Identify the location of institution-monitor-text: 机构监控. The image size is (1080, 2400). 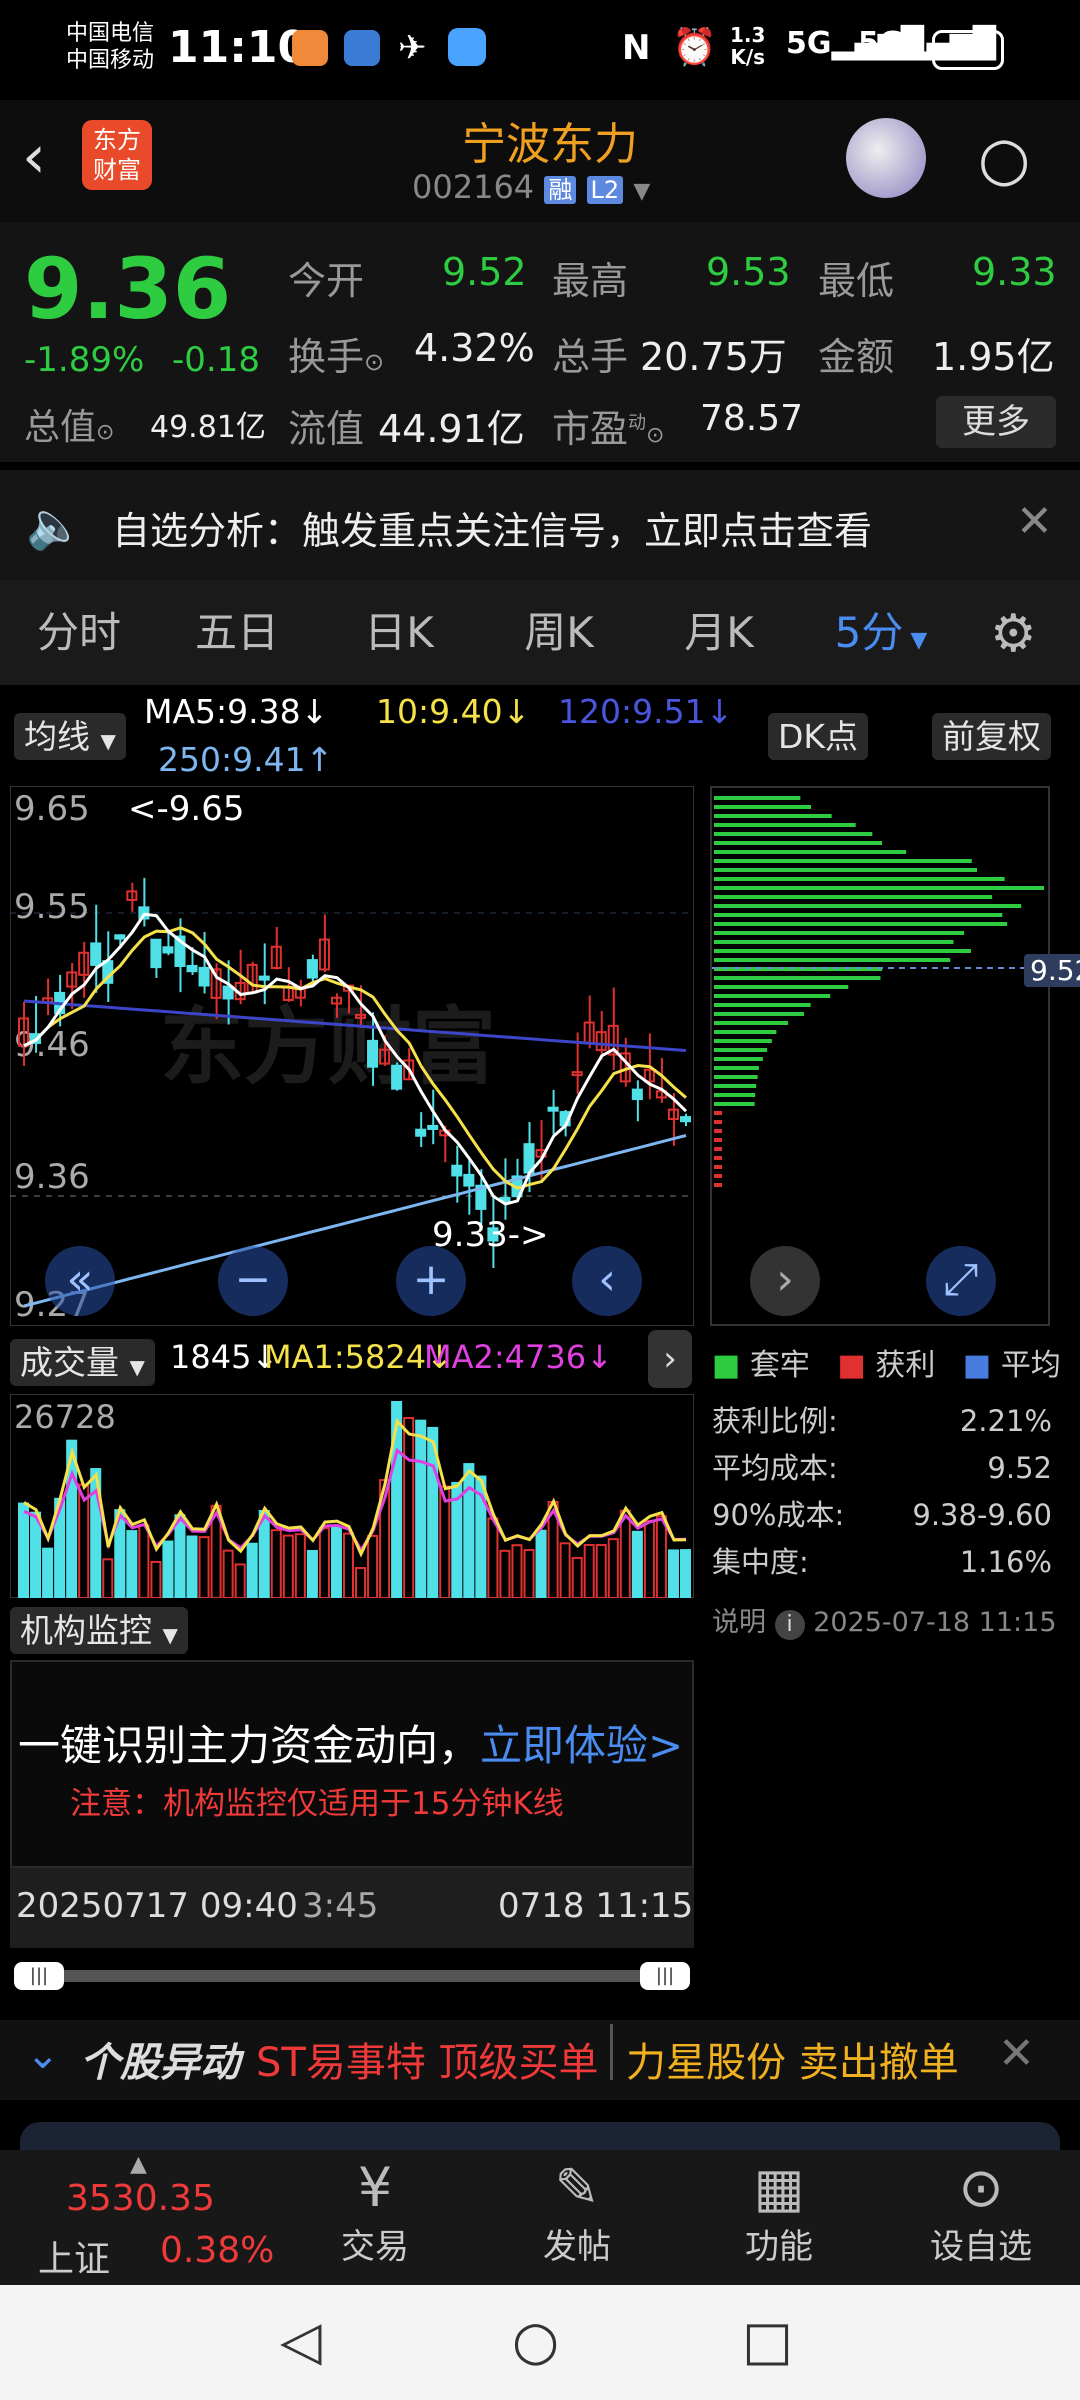
(86, 1630).